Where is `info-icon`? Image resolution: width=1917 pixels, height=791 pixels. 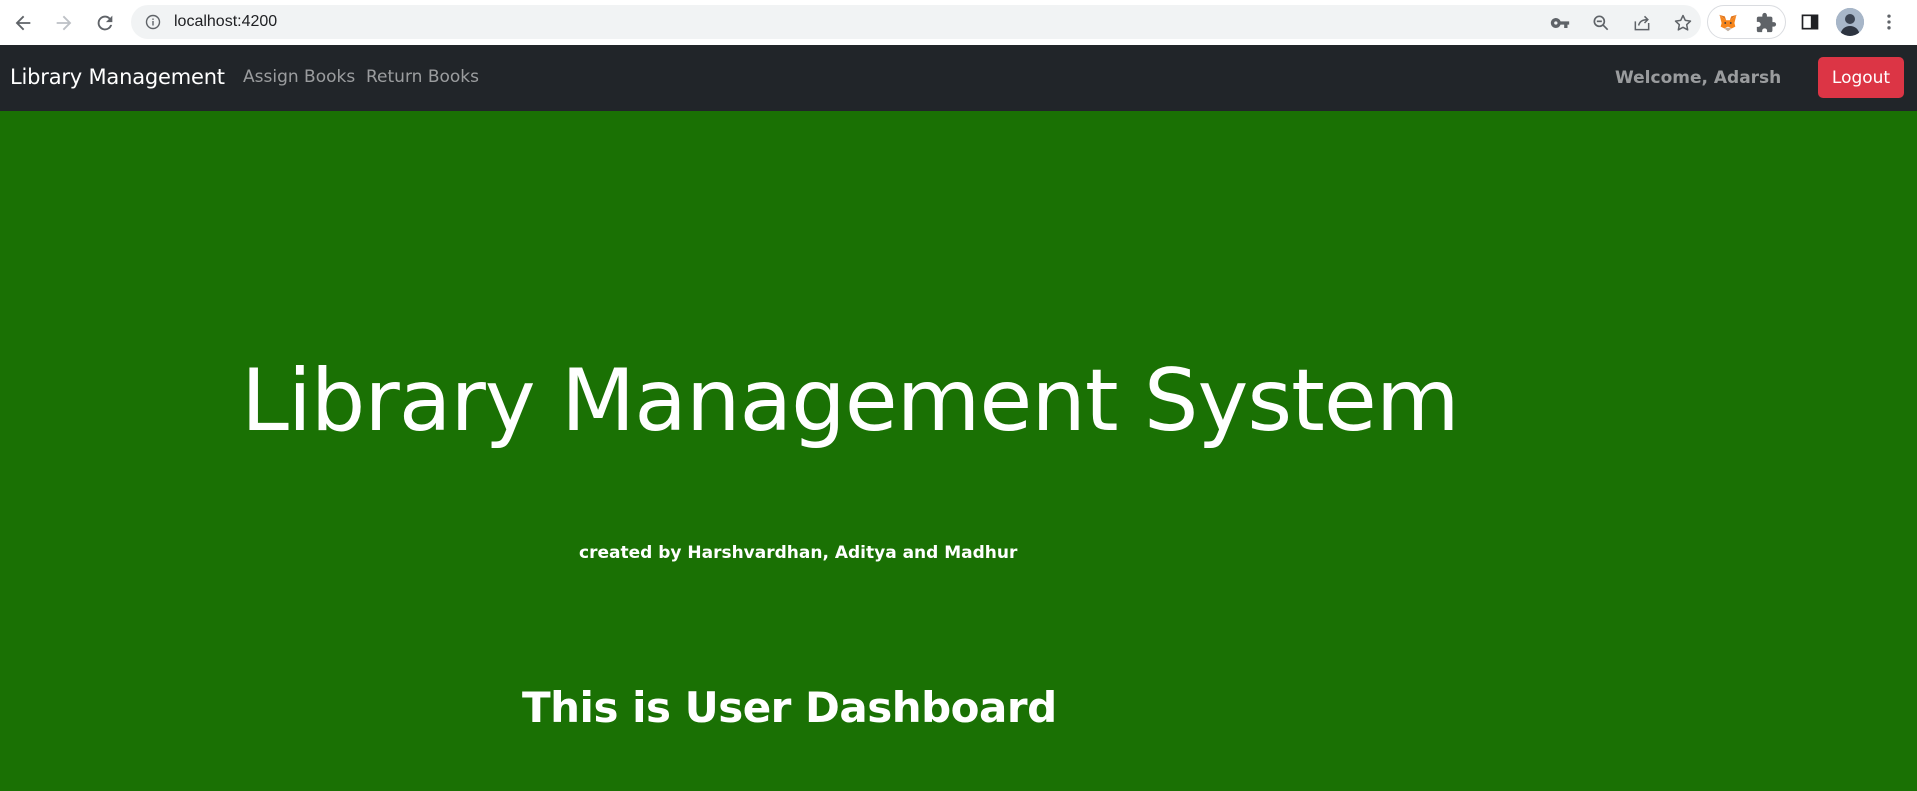
info-icon is located at coordinates (153, 22).